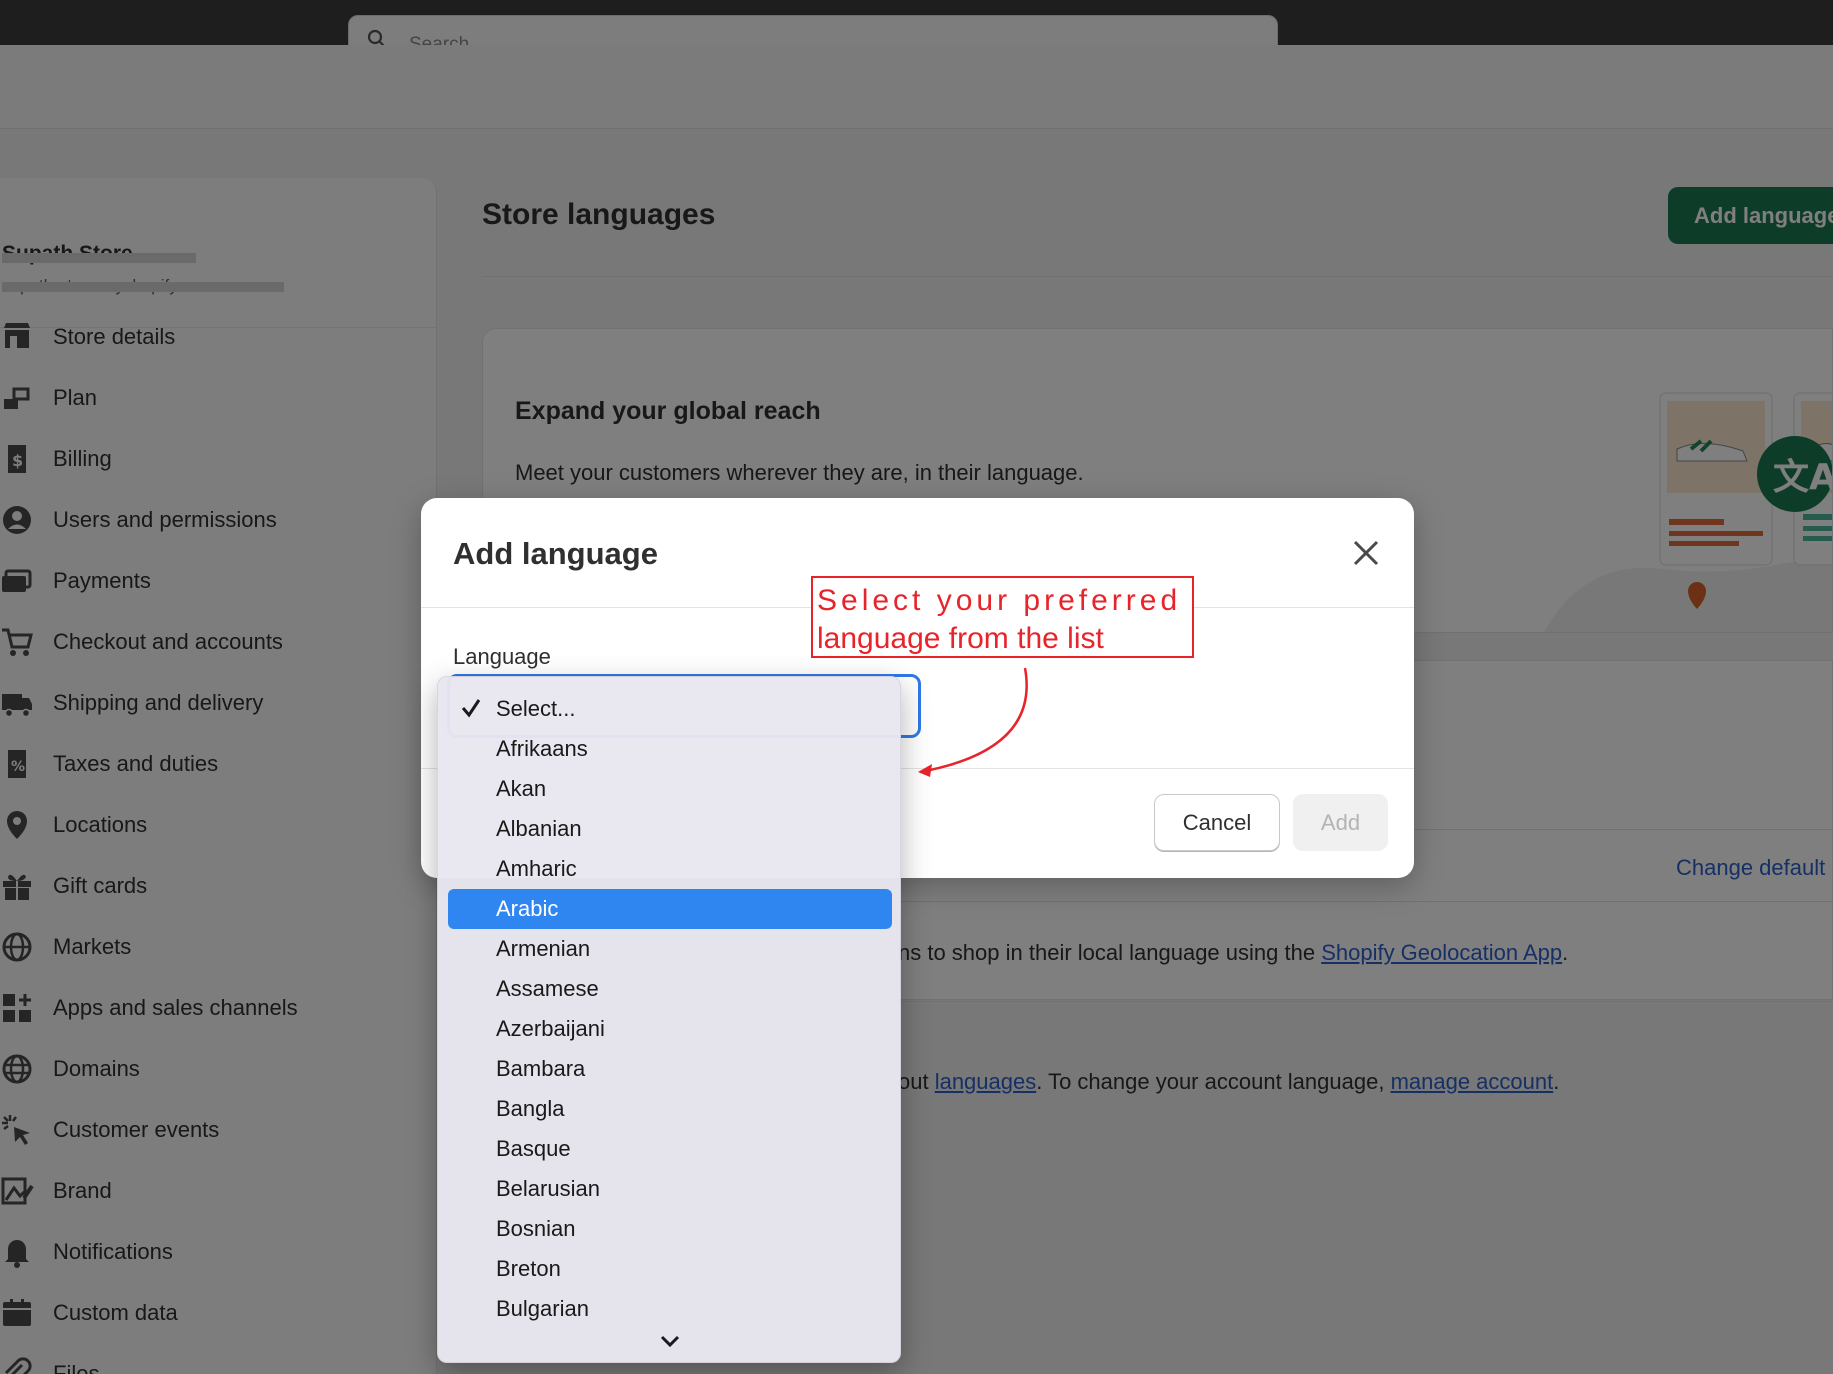 This screenshot has height=1374, width=1833. What do you see at coordinates (670, 749) in the screenshot?
I see `dropdown-option: Afrikaans` at bounding box center [670, 749].